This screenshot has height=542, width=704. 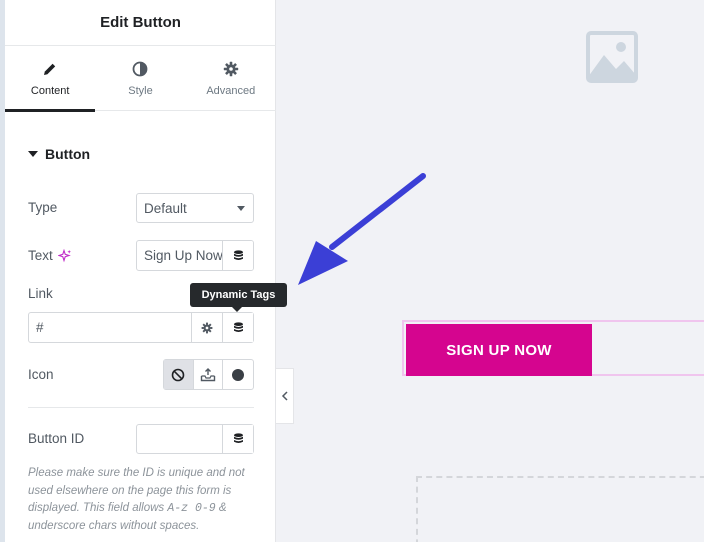 I want to click on icon-label: Icon, so click(x=41, y=374).